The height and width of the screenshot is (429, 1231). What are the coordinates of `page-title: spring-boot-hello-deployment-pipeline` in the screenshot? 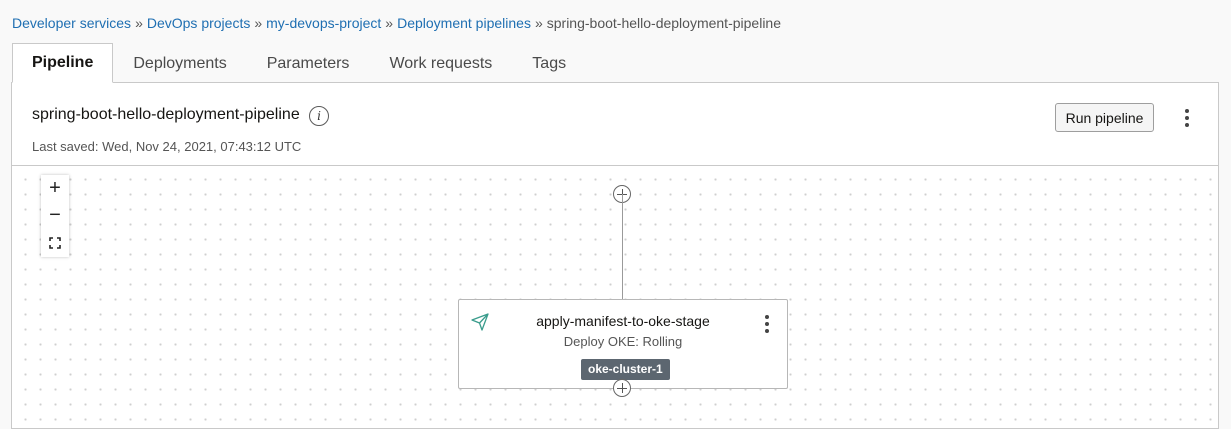 It's located at (166, 114).